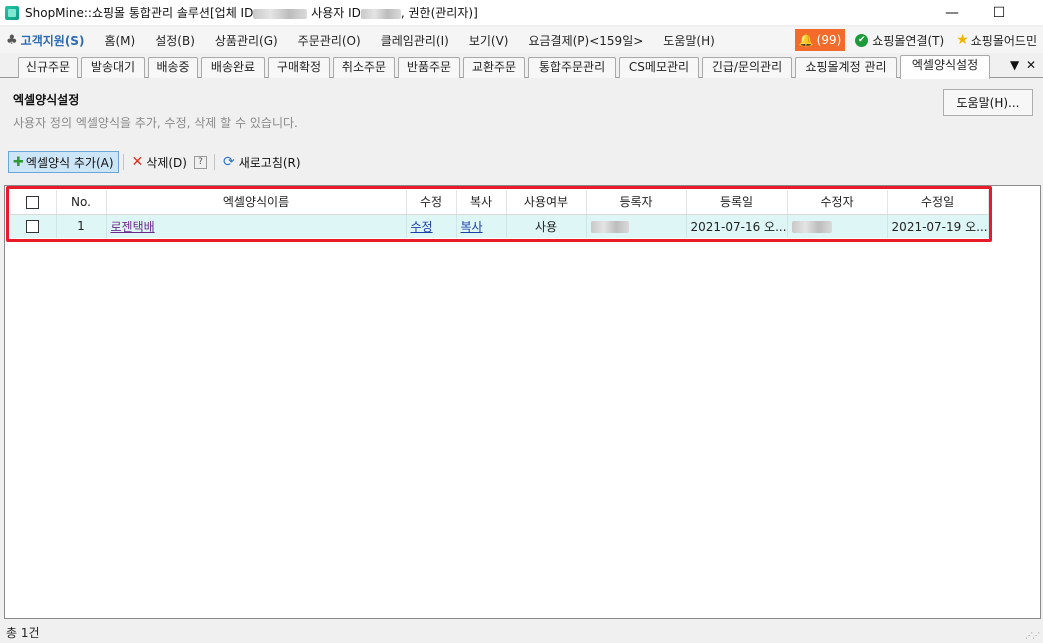 The height and width of the screenshot is (643, 1043). What do you see at coordinates (521, 632) in the screenshot?
I see `status-bar: 총 1건 ⋰⋰` at bounding box center [521, 632].